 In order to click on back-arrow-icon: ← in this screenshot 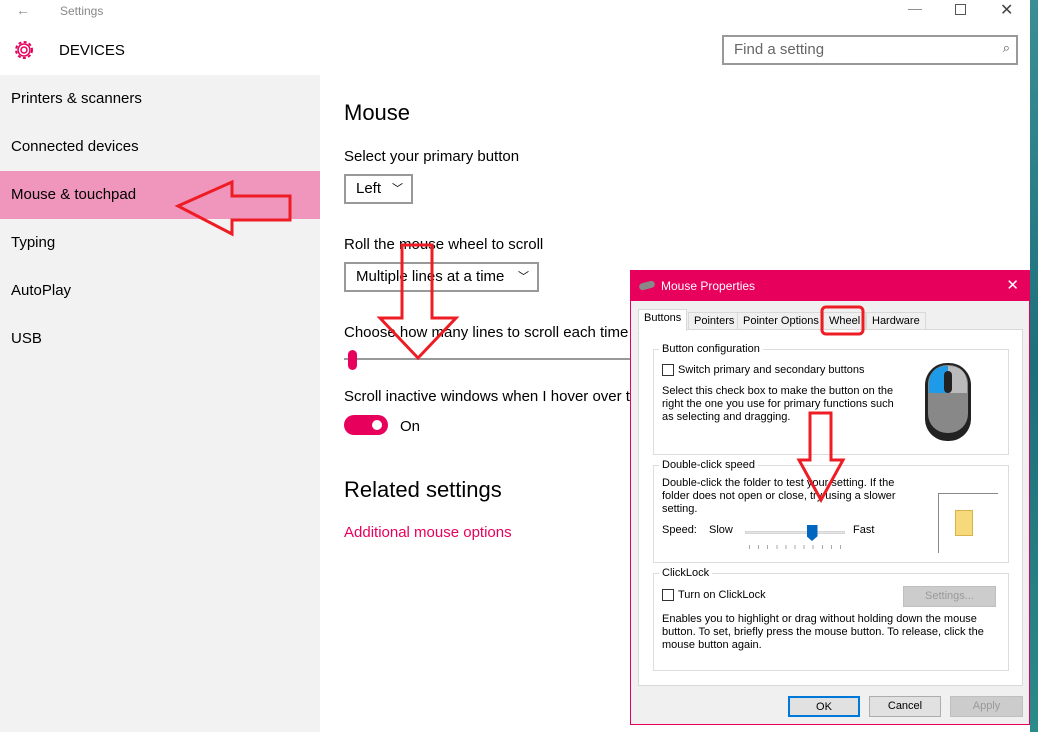, I will do `click(23, 10)`.